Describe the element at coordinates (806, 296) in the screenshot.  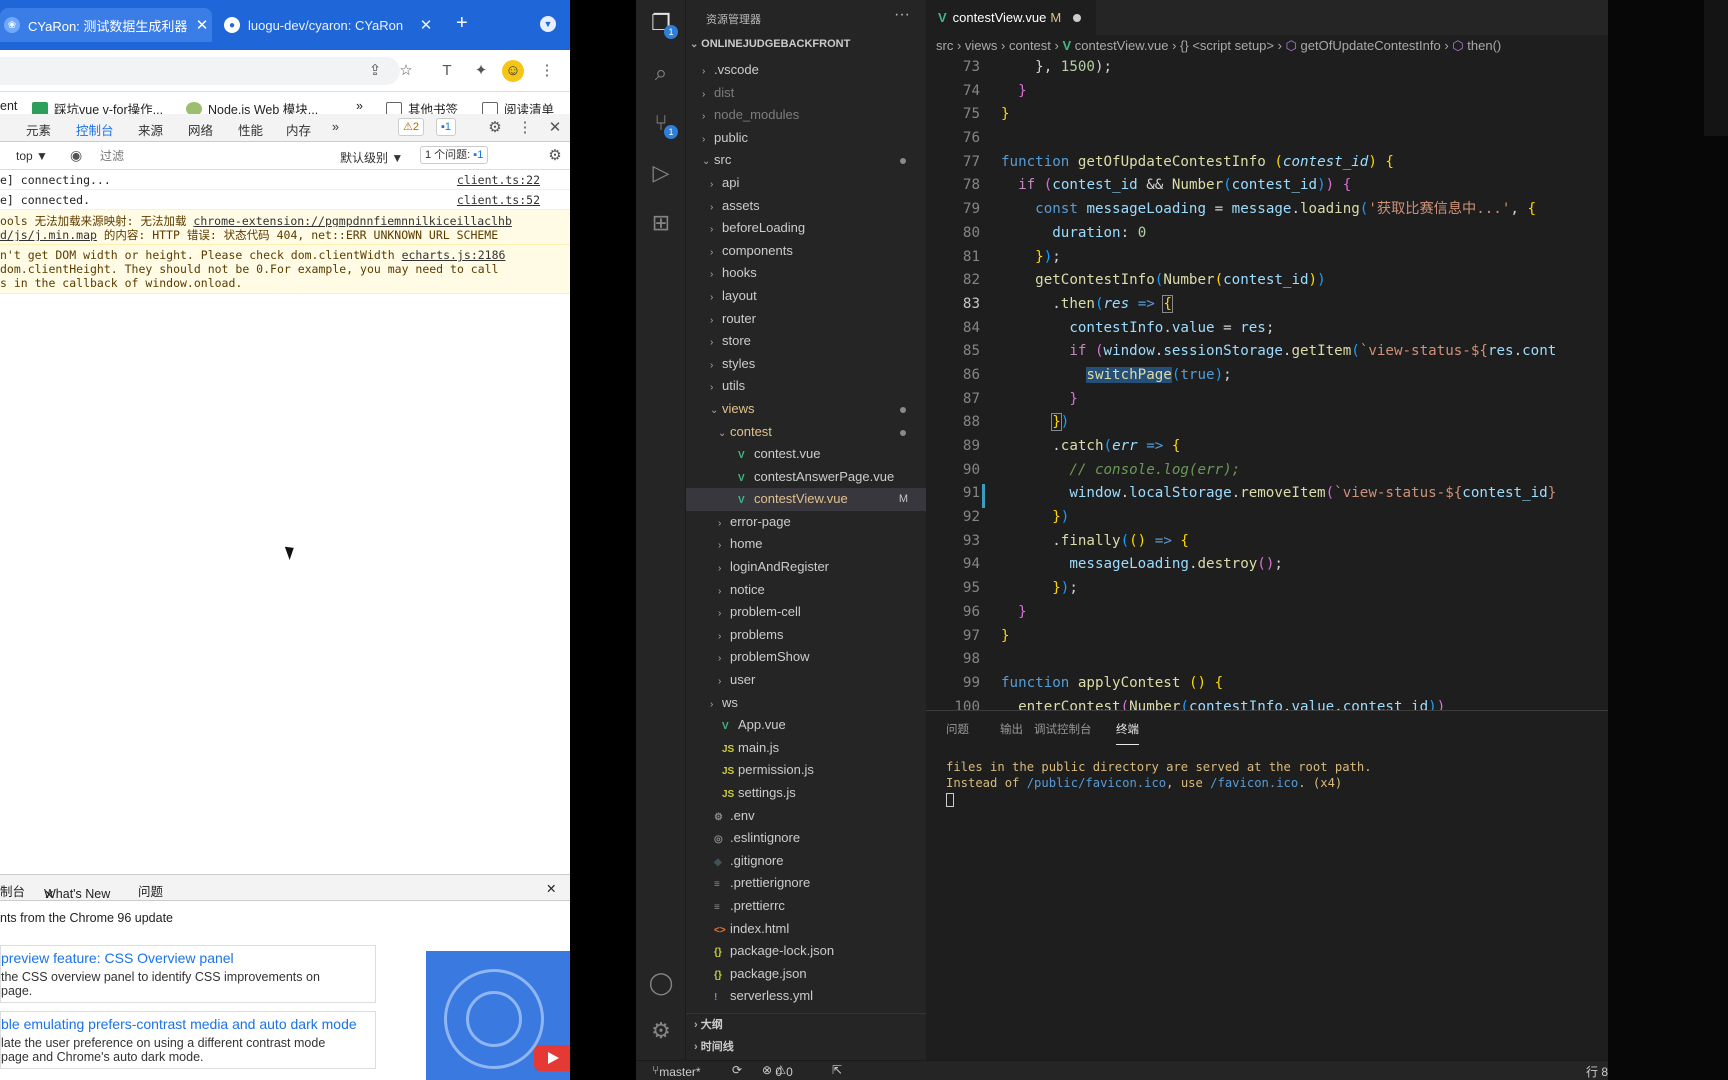
I see `tree-folder: › layout` at that location.